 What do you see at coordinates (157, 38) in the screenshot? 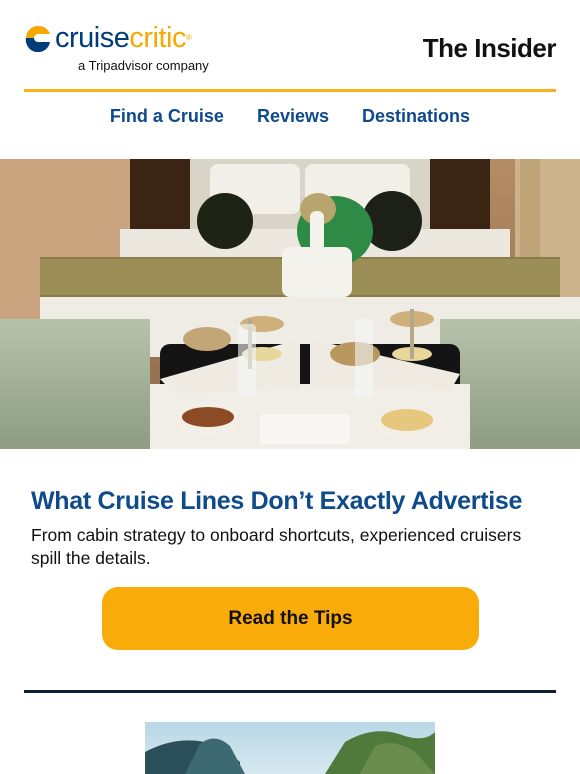
I see `logo-word-critic: critic` at bounding box center [157, 38].